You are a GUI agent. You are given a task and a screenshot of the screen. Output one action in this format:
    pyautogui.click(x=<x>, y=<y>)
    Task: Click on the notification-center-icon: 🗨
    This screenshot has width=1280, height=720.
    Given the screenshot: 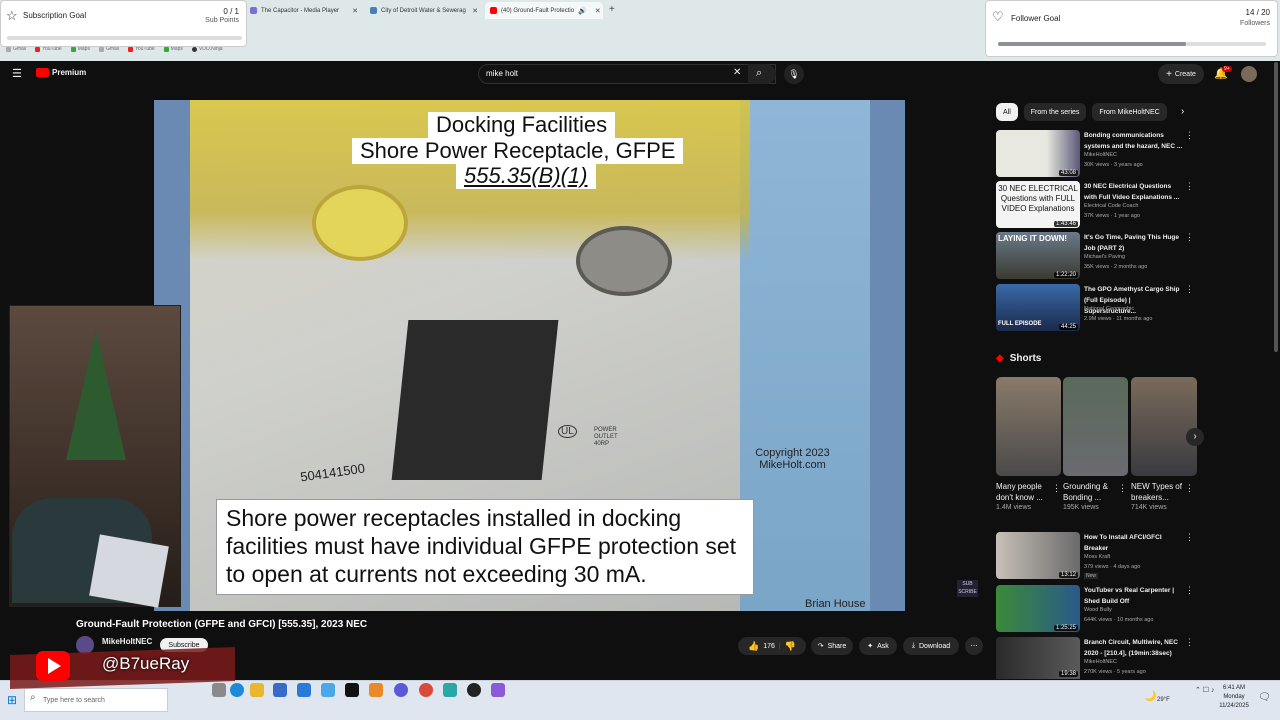 What is the action you would take?
    pyautogui.click(x=1264, y=697)
    